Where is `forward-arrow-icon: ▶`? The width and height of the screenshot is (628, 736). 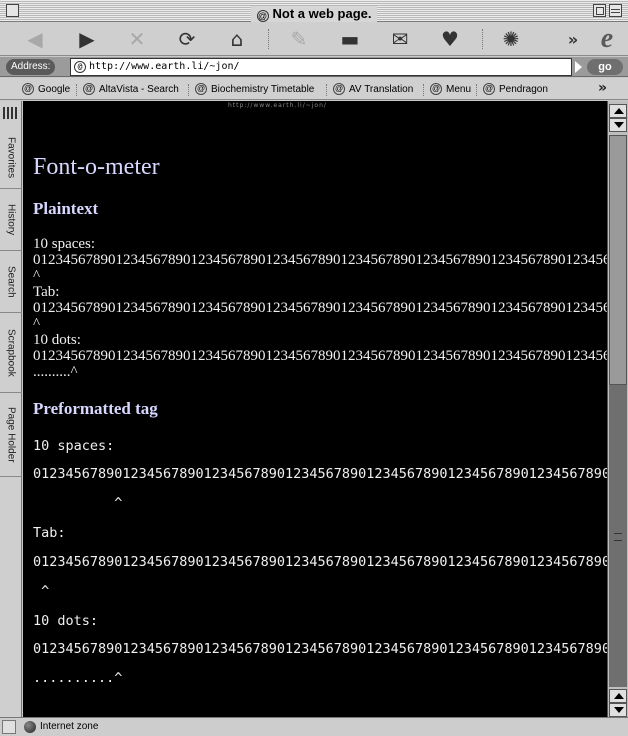 forward-arrow-icon: ▶ is located at coordinates (87, 39).